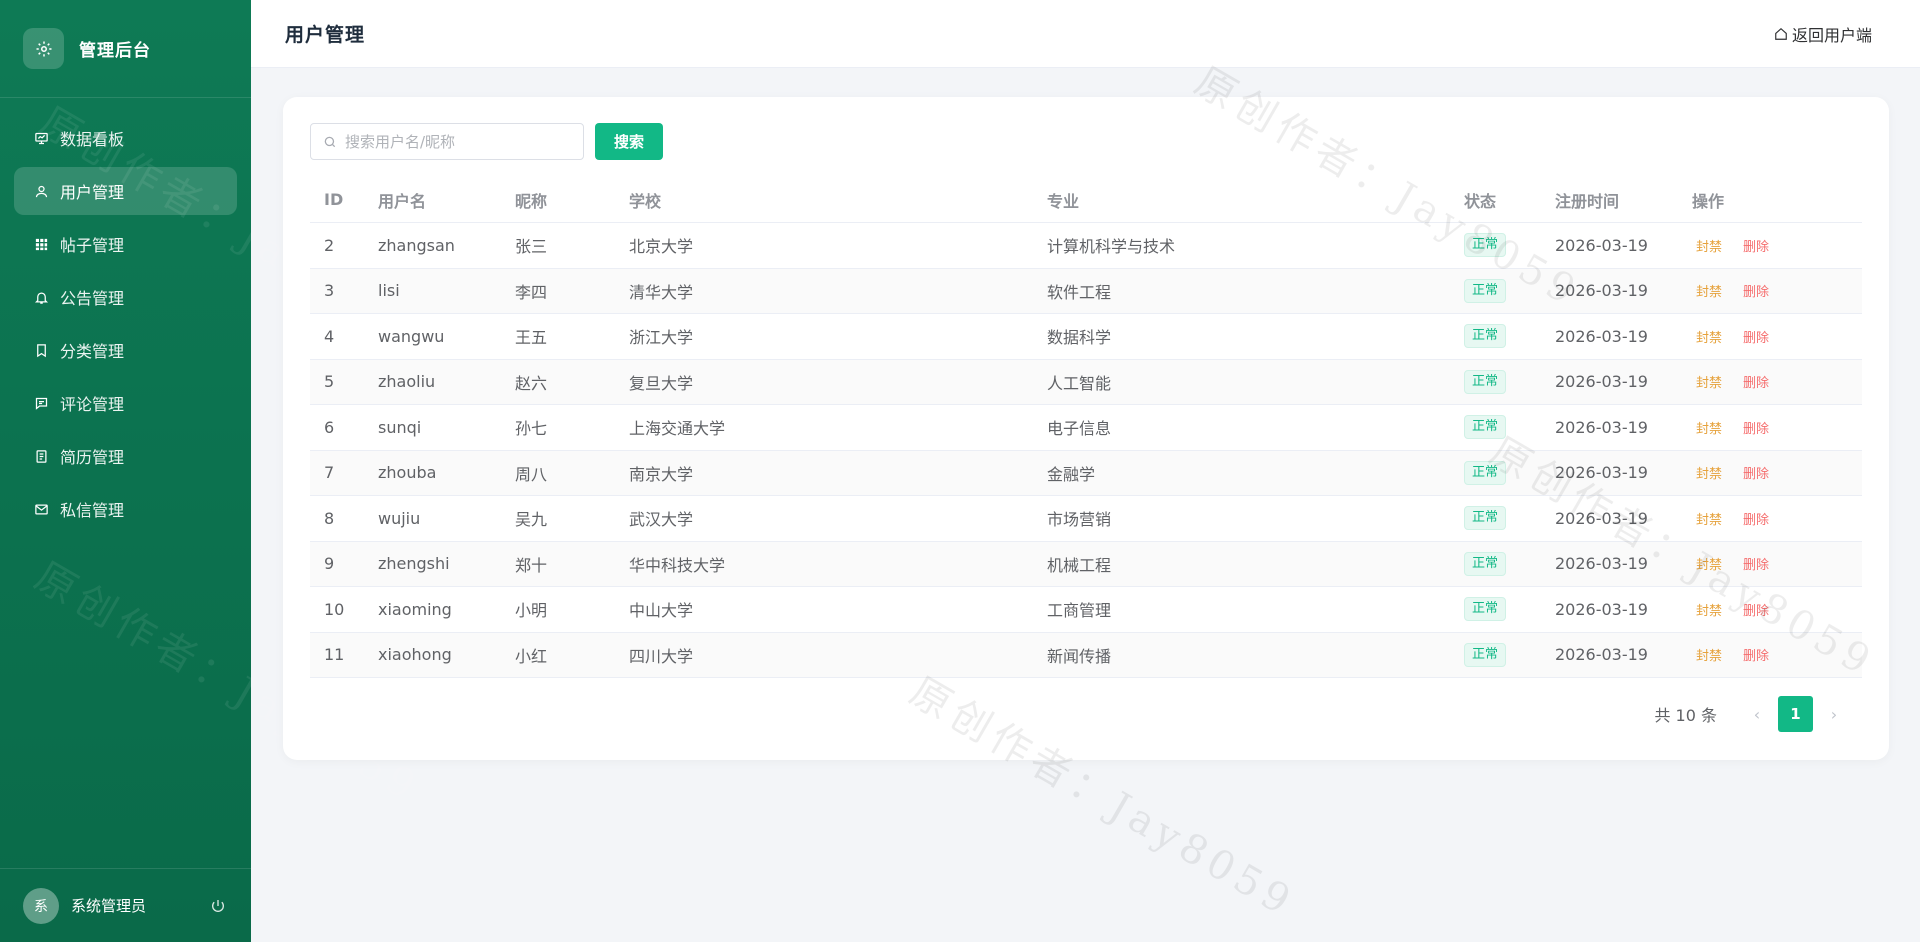 This screenshot has width=1920, height=942. What do you see at coordinates (125, 138) in the screenshot?
I see `sidebar-item-dashboard: 数据看板` at bounding box center [125, 138].